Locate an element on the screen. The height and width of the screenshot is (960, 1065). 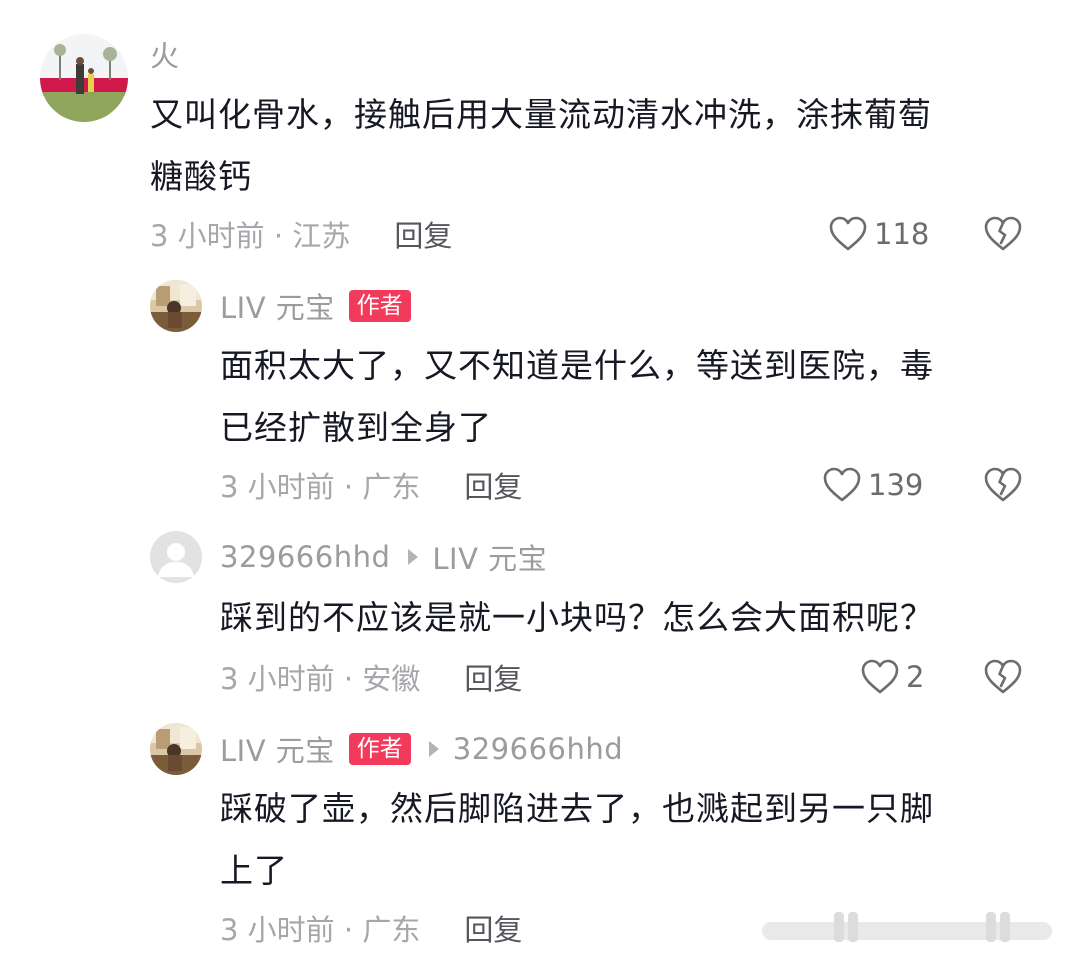
like-count: 2 is located at coordinates (915, 677).